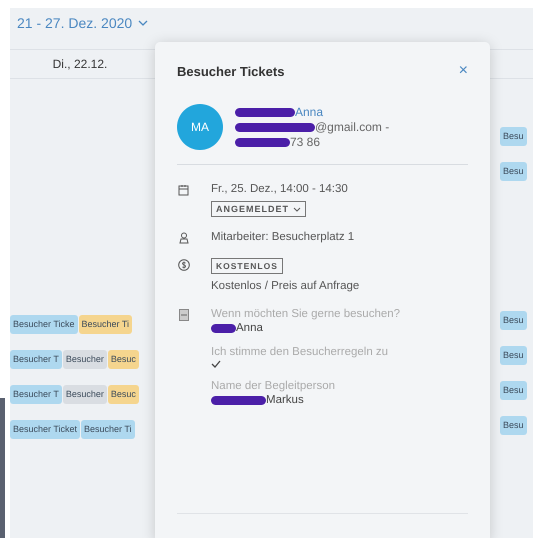 Image resolution: width=533 pixels, height=538 pixels. I want to click on contact-name: Anna, so click(309, 112).